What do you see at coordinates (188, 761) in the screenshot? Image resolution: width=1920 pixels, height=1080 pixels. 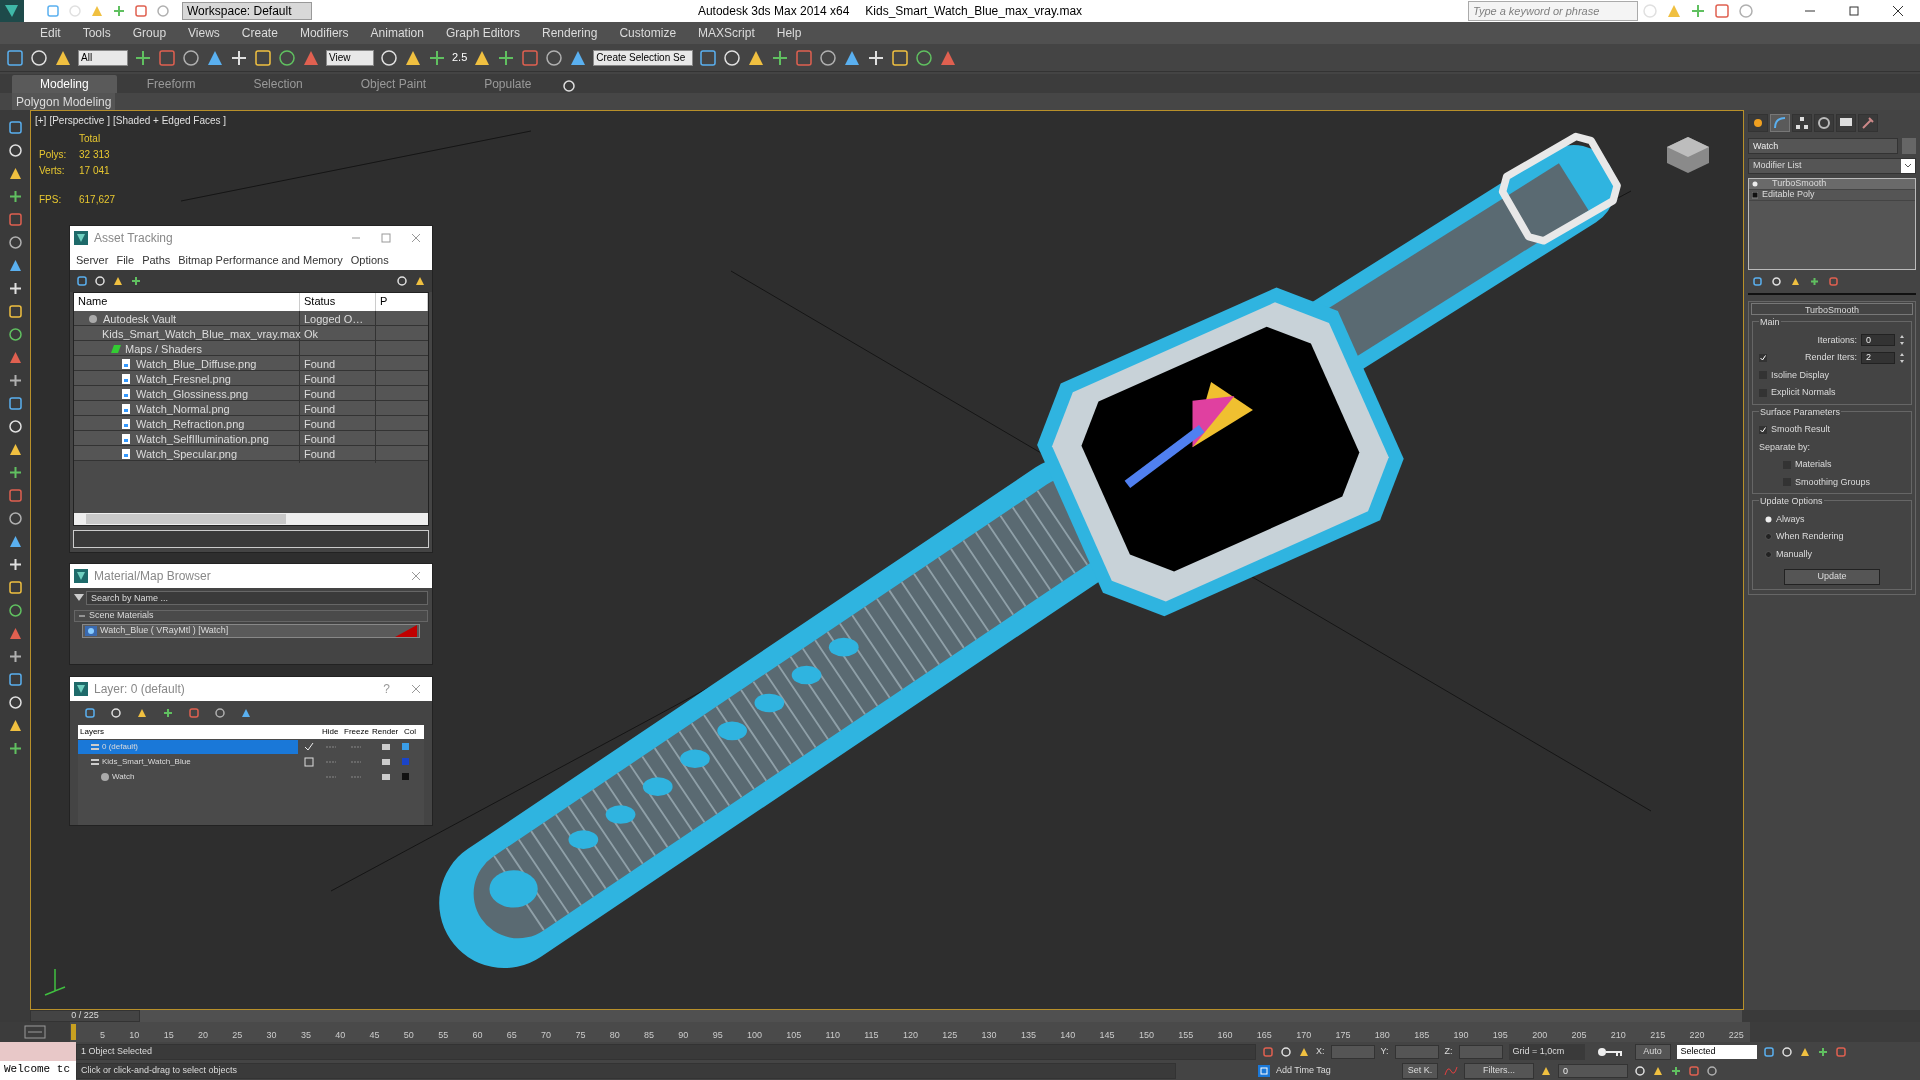 I see `layer-row: Kids_Smart_Watch_Blue` at bounding box center [188, 761].